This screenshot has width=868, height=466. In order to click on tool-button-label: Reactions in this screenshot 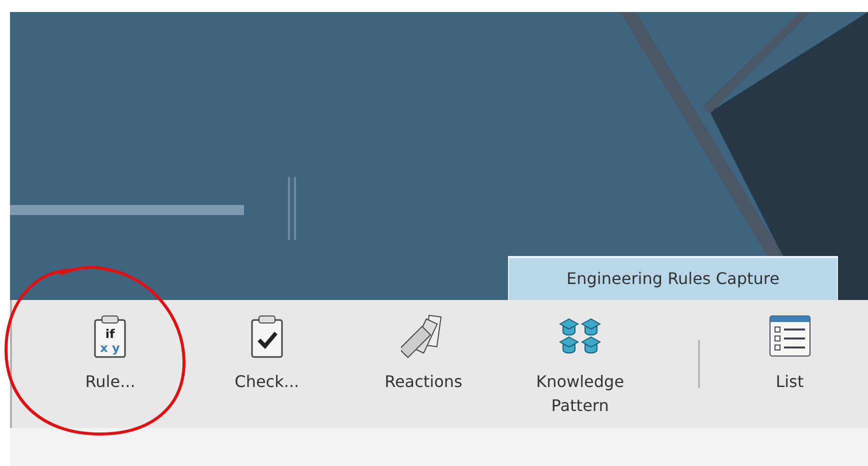, I will do `click(423, 382)`.